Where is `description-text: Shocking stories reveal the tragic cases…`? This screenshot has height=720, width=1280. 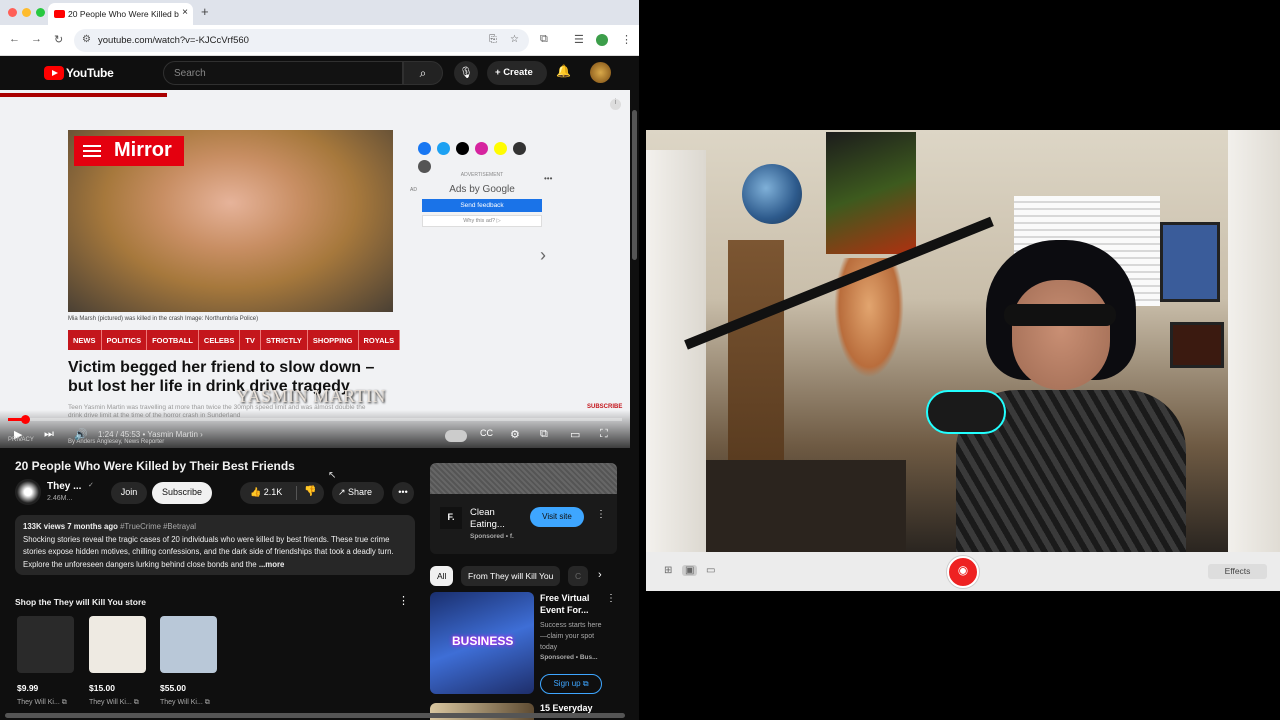 description-text: Shocking stories reveal the tragic cases… is located at coordinates (208, 551).